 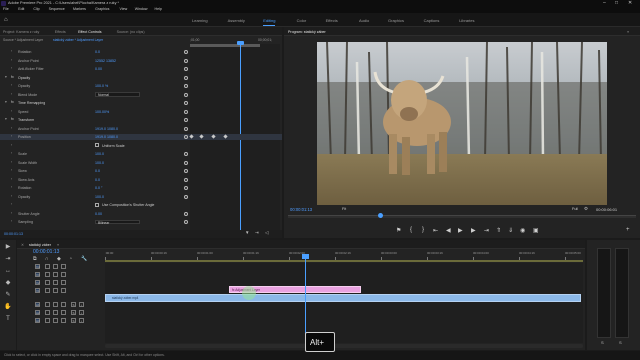 I want to click on timeline-tool-4-icon: 🔧, so click(x=84, y=259).